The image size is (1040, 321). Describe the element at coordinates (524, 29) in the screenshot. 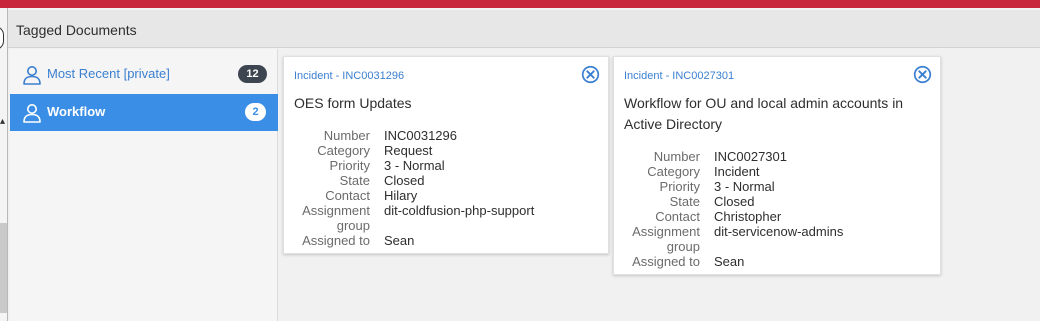

I see `panel-header: Tagged Documents` at that location.